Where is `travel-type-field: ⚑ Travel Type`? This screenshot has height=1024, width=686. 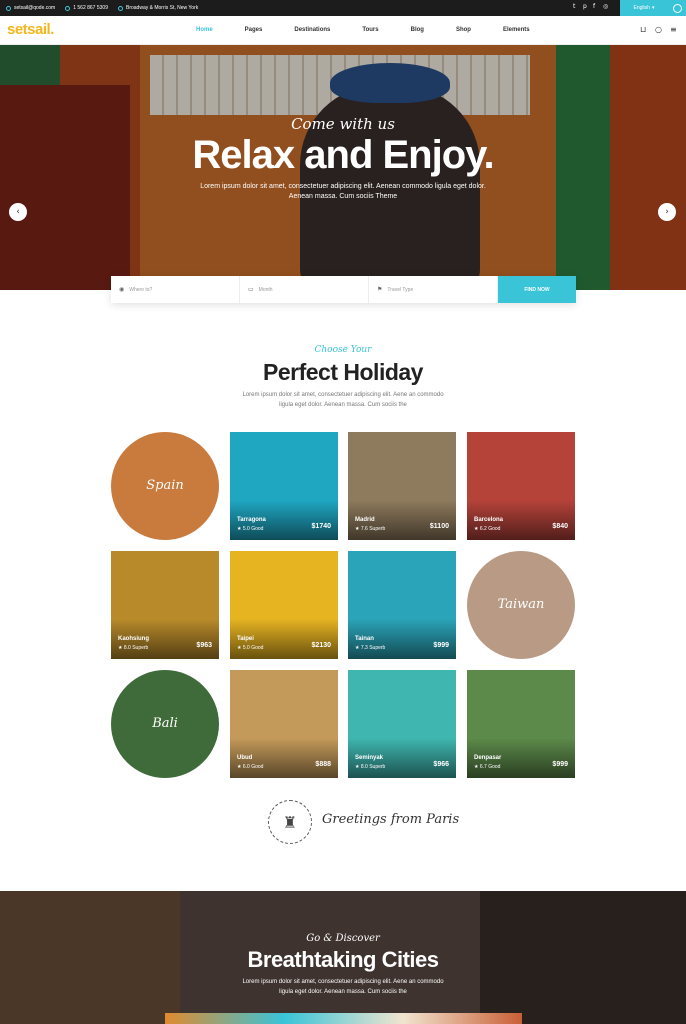 travel-type-field: ⚑ Travel Type is located at coordinates (433, 289).